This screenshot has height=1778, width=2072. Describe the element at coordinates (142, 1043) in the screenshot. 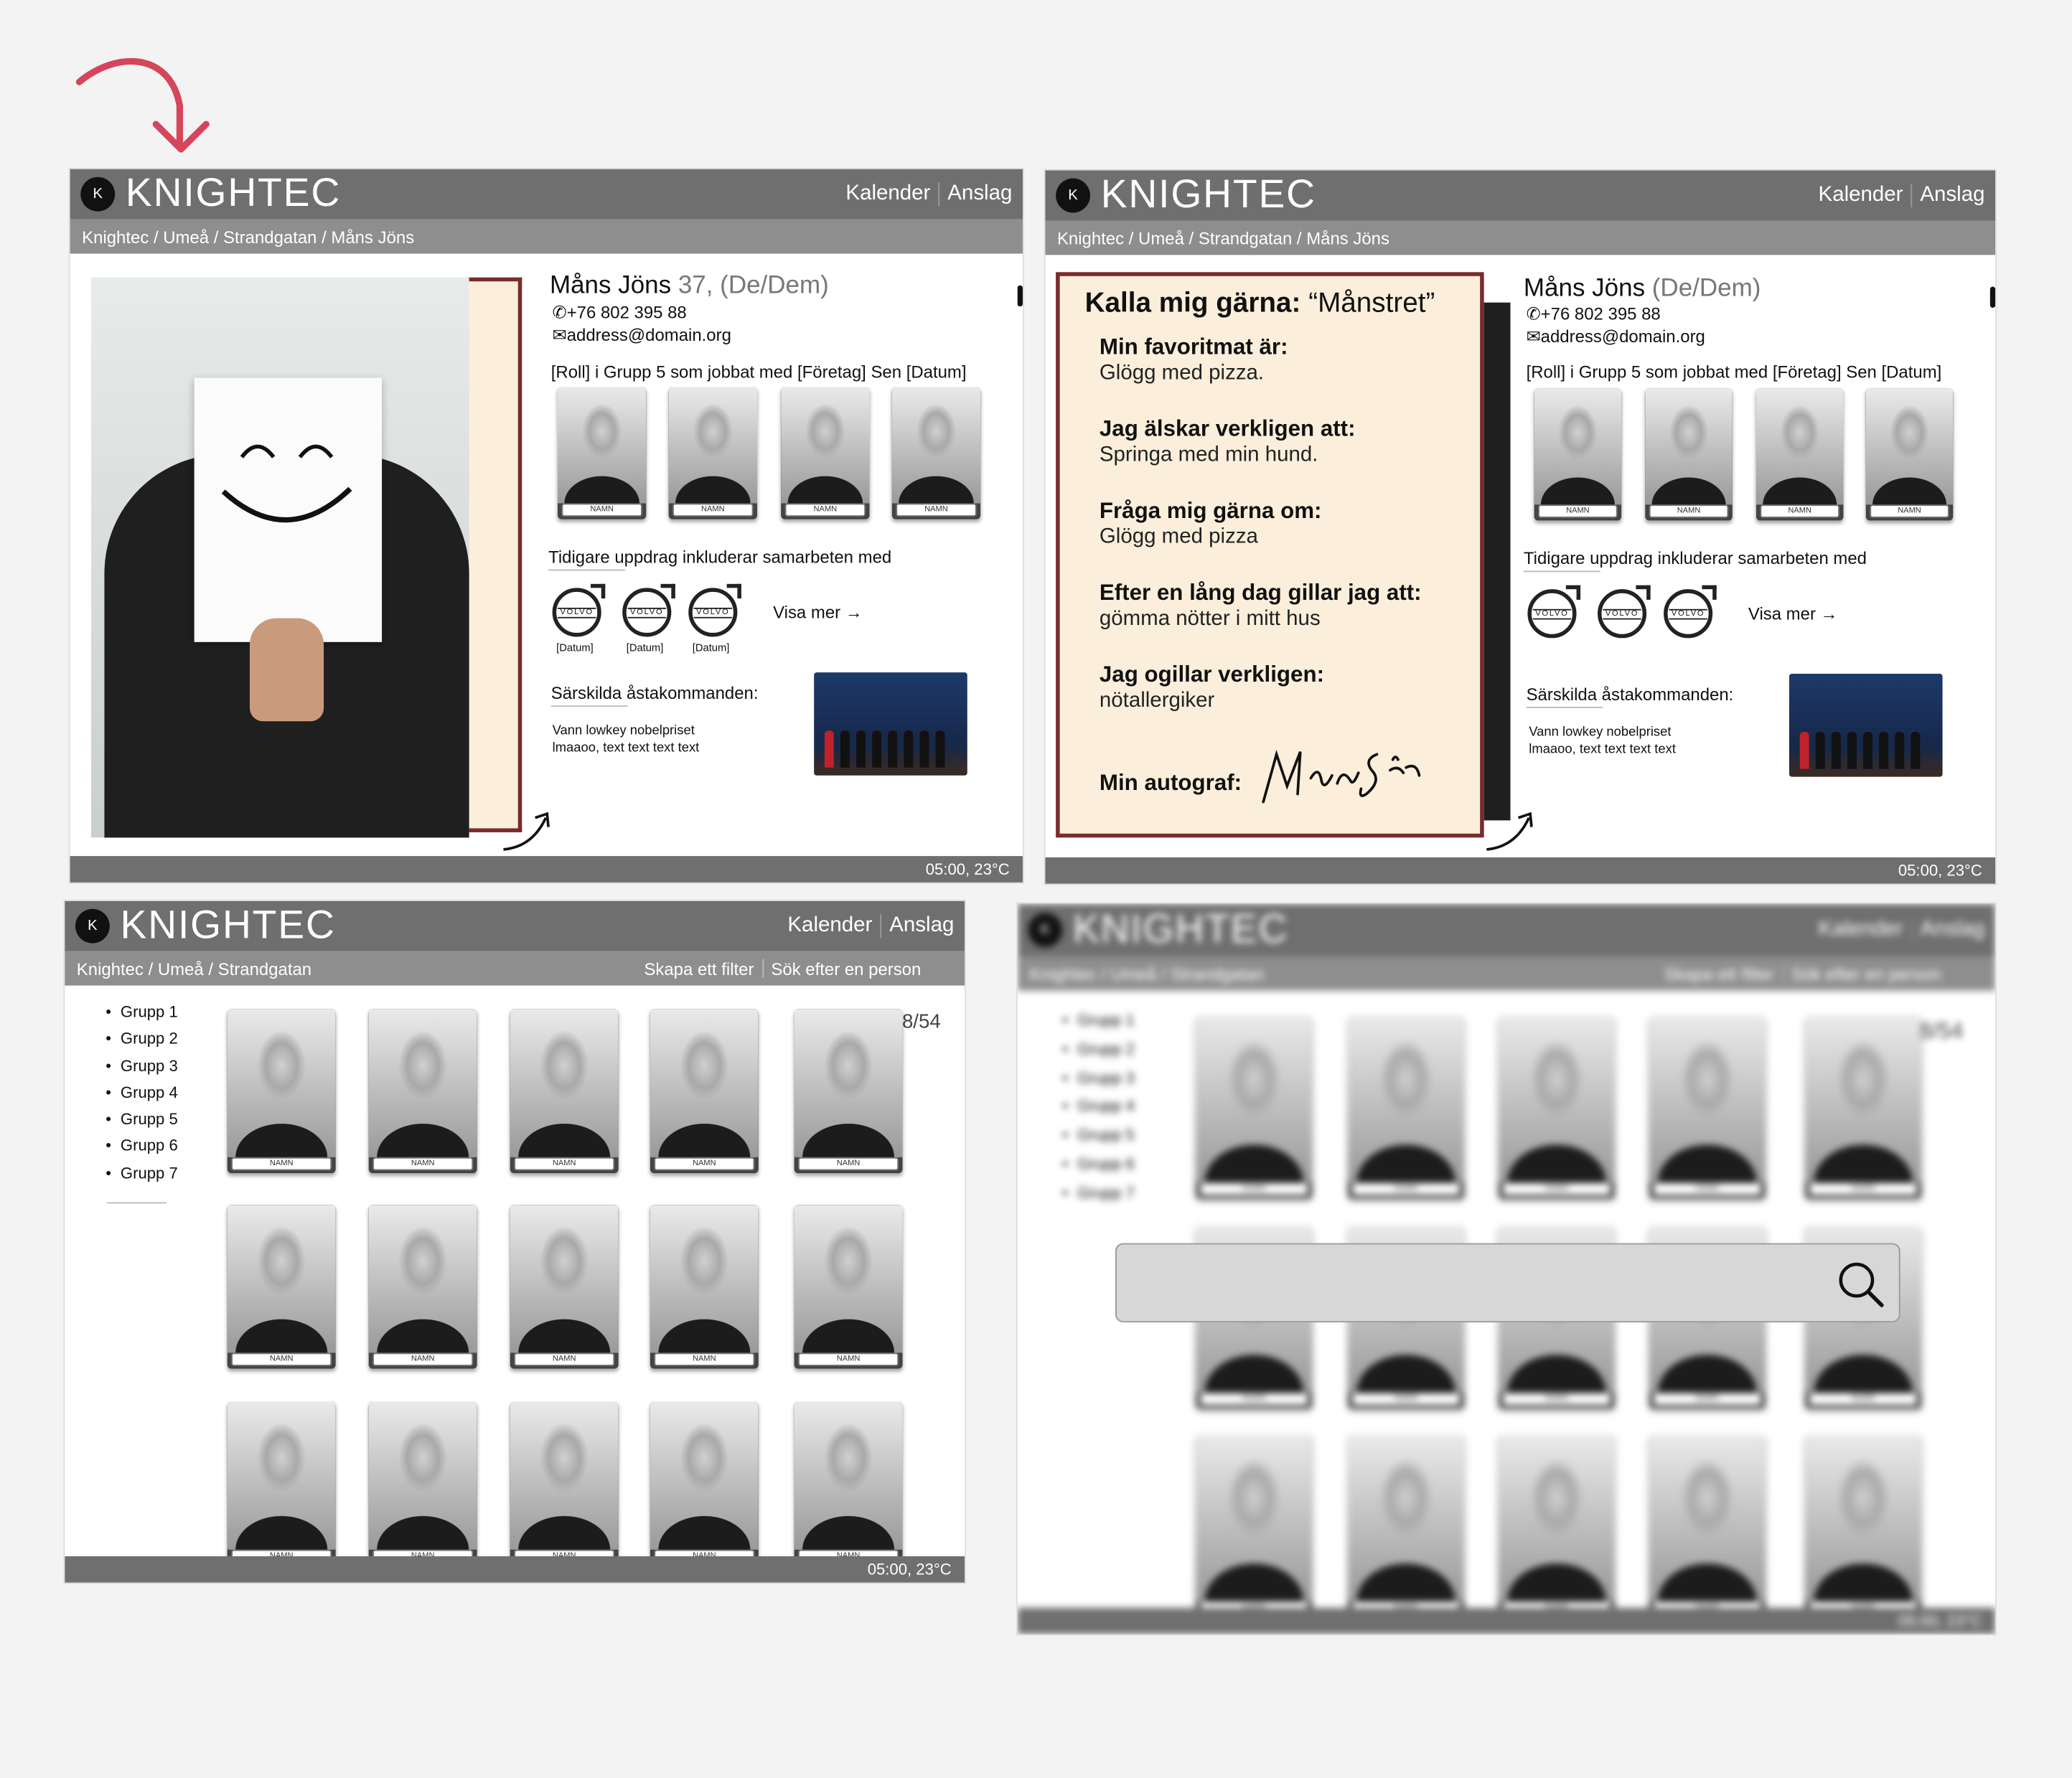

I see `group-item: Grupp 2` at that location.